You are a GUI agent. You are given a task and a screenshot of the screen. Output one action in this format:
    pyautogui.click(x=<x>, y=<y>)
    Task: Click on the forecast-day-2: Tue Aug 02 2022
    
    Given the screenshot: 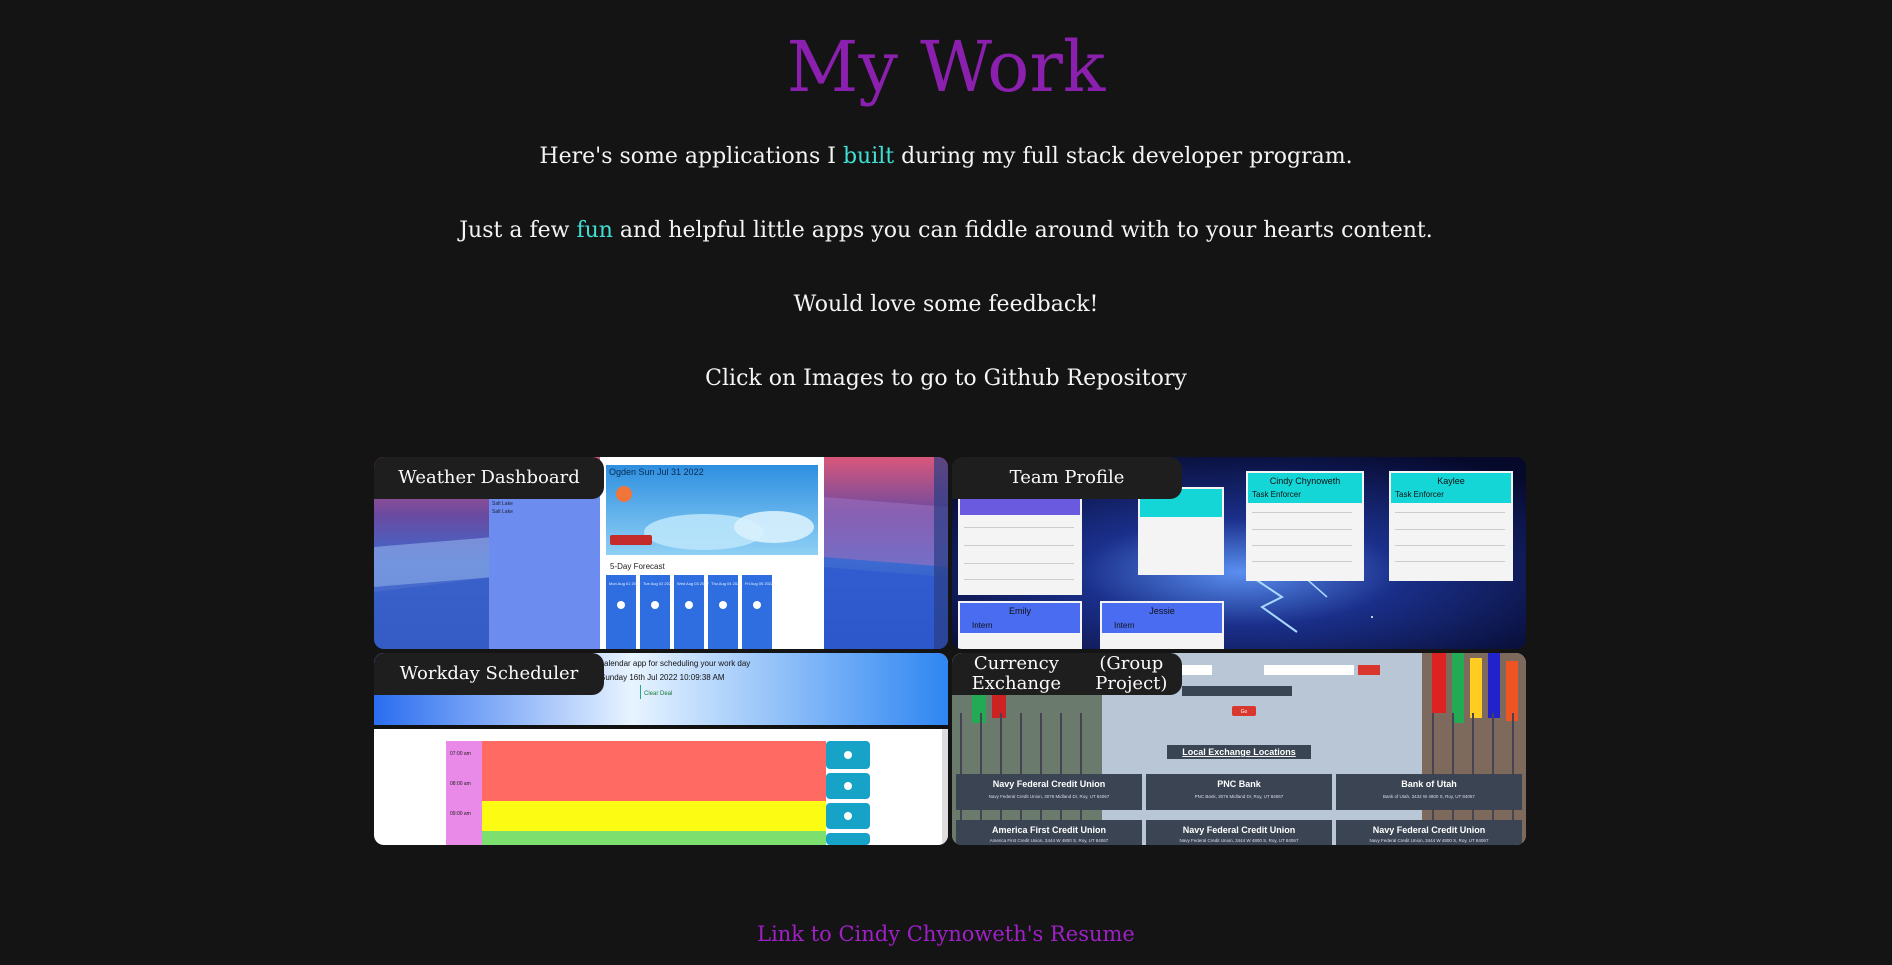 What is the action you would take?
    pyautogui.click(x=658, y=583)
    